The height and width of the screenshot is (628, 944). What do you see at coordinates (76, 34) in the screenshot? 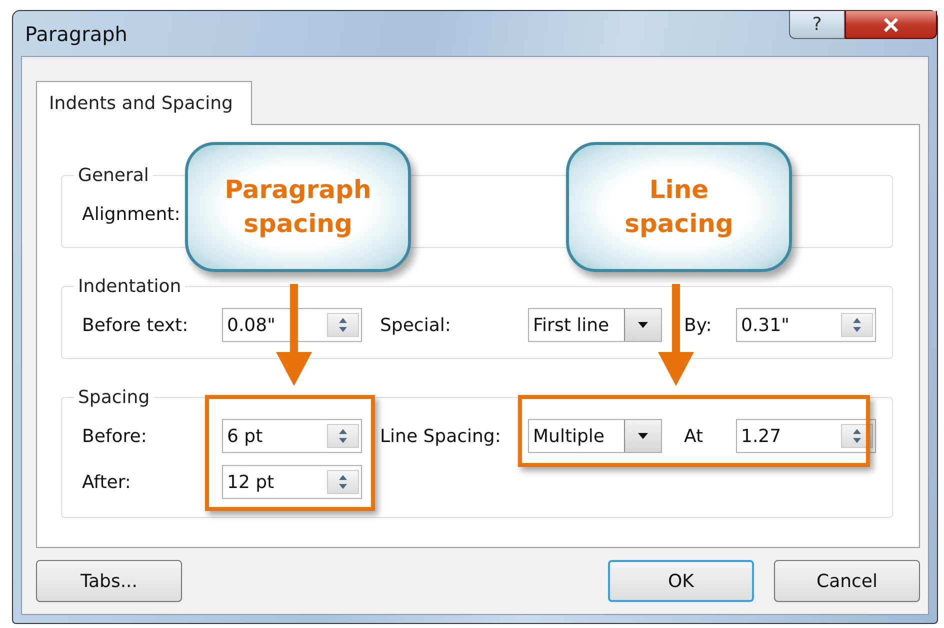
I see `window-title: Paragraph` at bounding box center [76, 34].